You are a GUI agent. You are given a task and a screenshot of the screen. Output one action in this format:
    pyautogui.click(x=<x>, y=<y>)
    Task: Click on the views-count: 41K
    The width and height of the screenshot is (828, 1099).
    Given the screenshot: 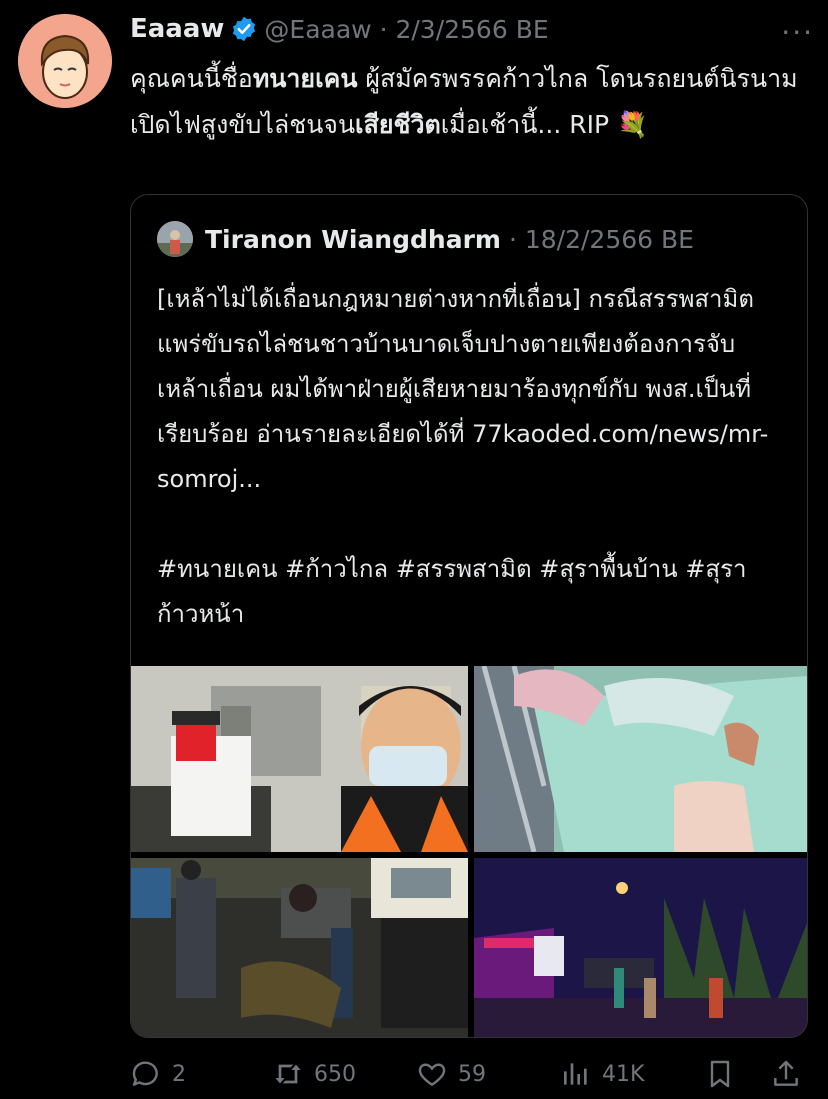 What is the action you would take?
    pyautogui.click(x=623, y=1074)
    